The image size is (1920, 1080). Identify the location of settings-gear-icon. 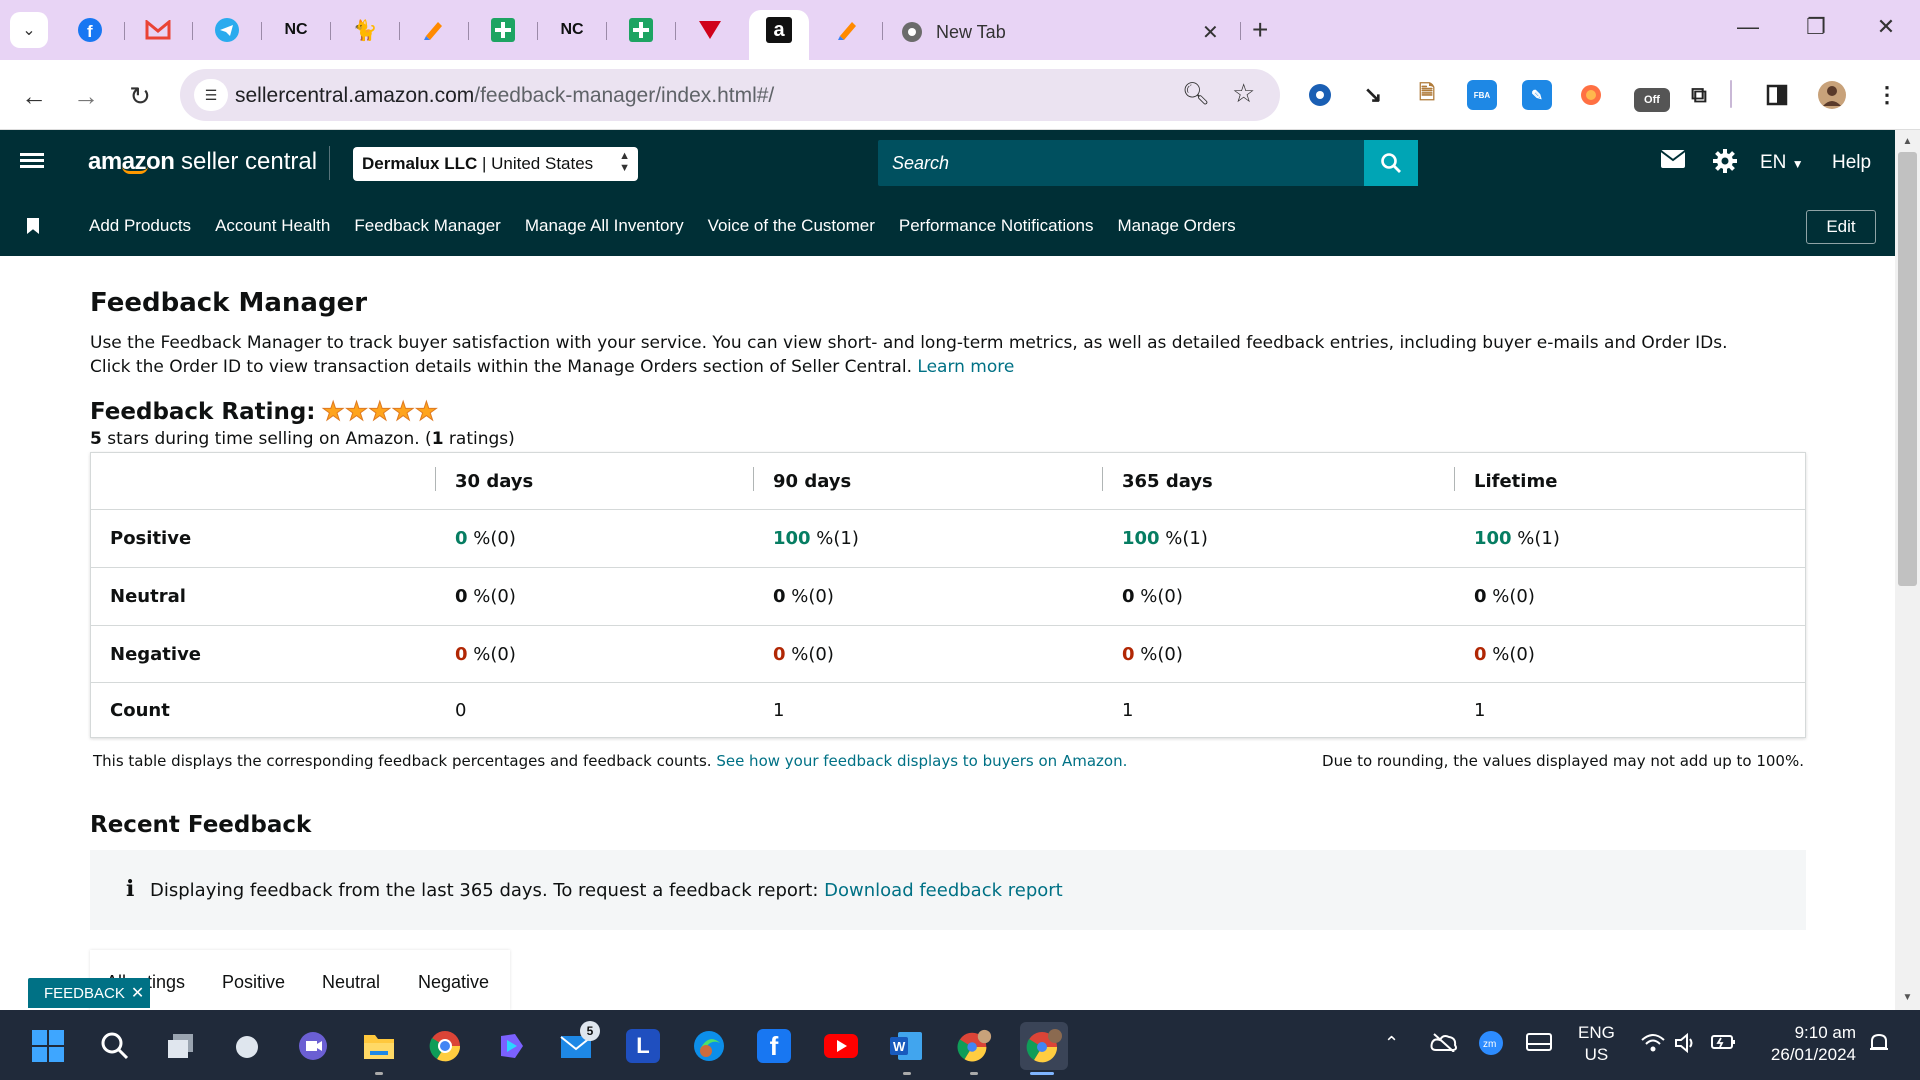
(1725, 164).